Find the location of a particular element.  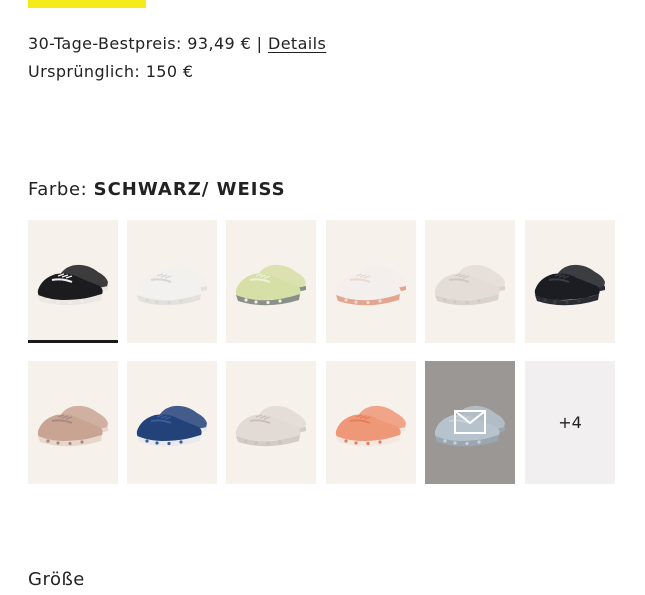

mail-icon is located at coordinates (470, 422).